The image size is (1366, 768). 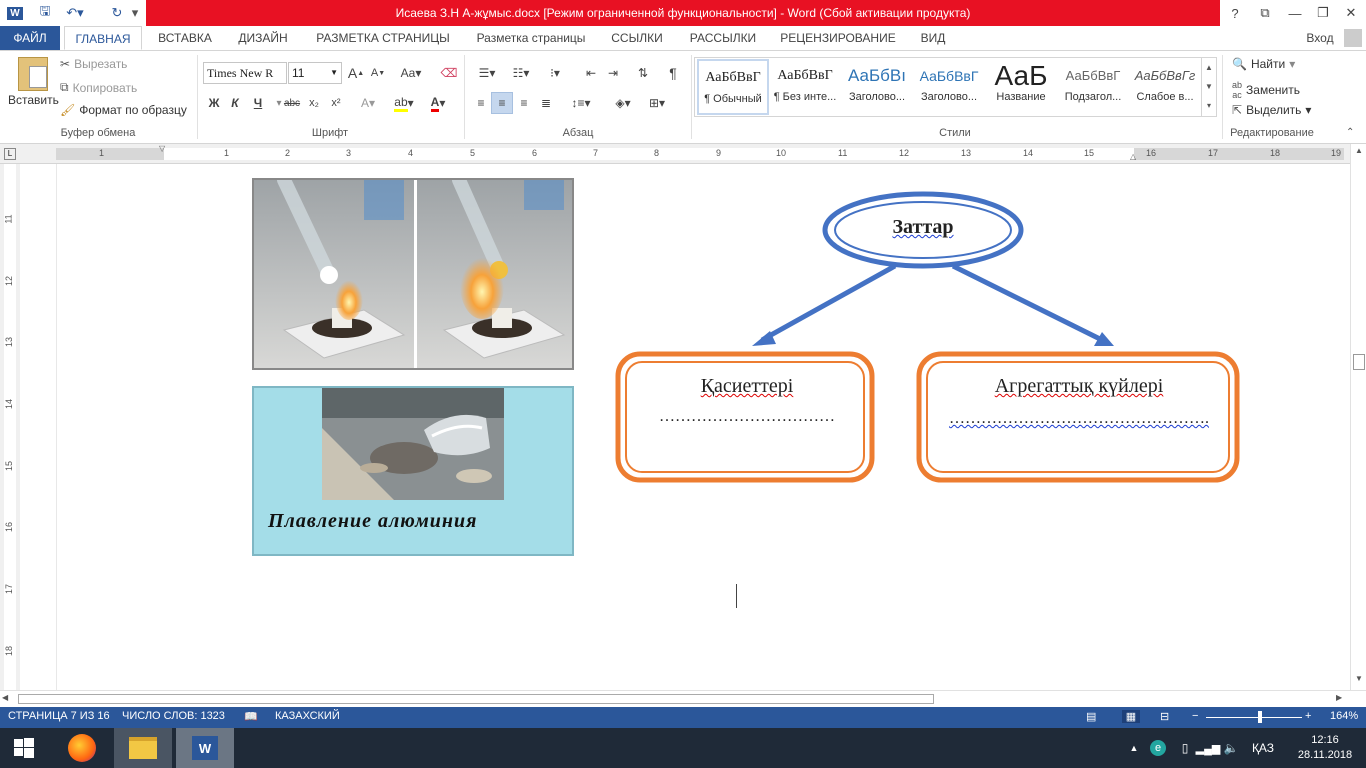 I want to click on tab-references: ССЫЛКИ, so click(x=637, y=38).